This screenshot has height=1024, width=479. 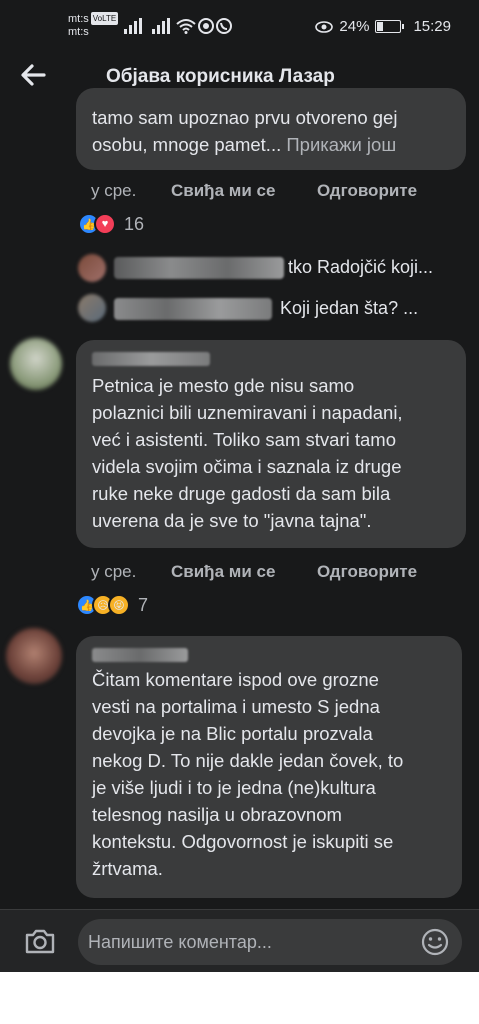 What do you see at coordinates (432, 26) in the screenshot?
I see `clock: 15:29` at bounding box center [432, 26].